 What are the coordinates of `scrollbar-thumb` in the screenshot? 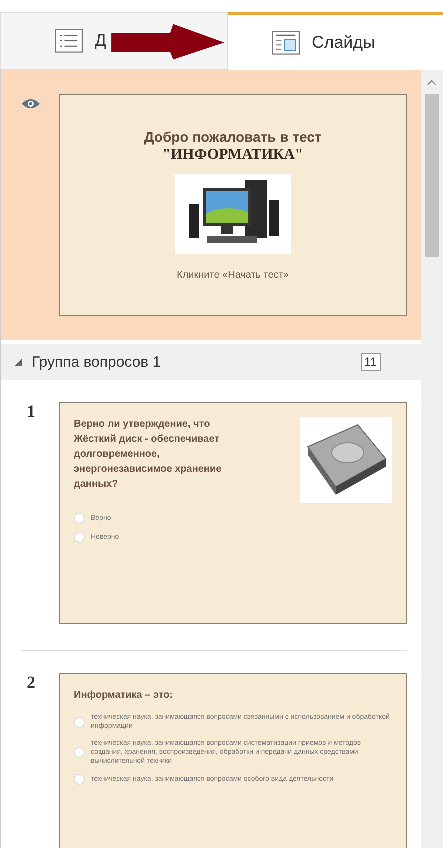 It's located at (432, 175).